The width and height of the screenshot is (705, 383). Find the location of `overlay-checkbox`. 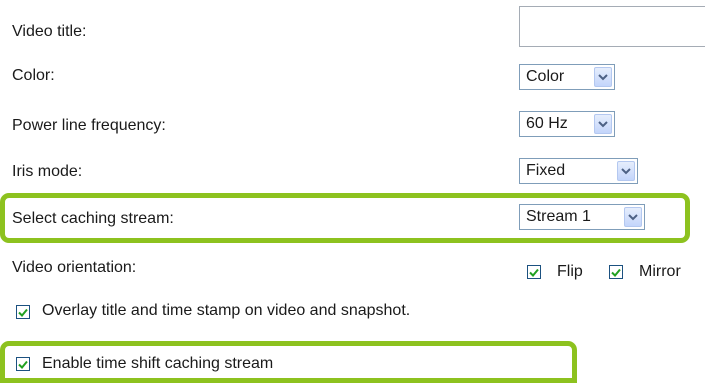

overlay-checkbox is located at coordinates (23, 312).